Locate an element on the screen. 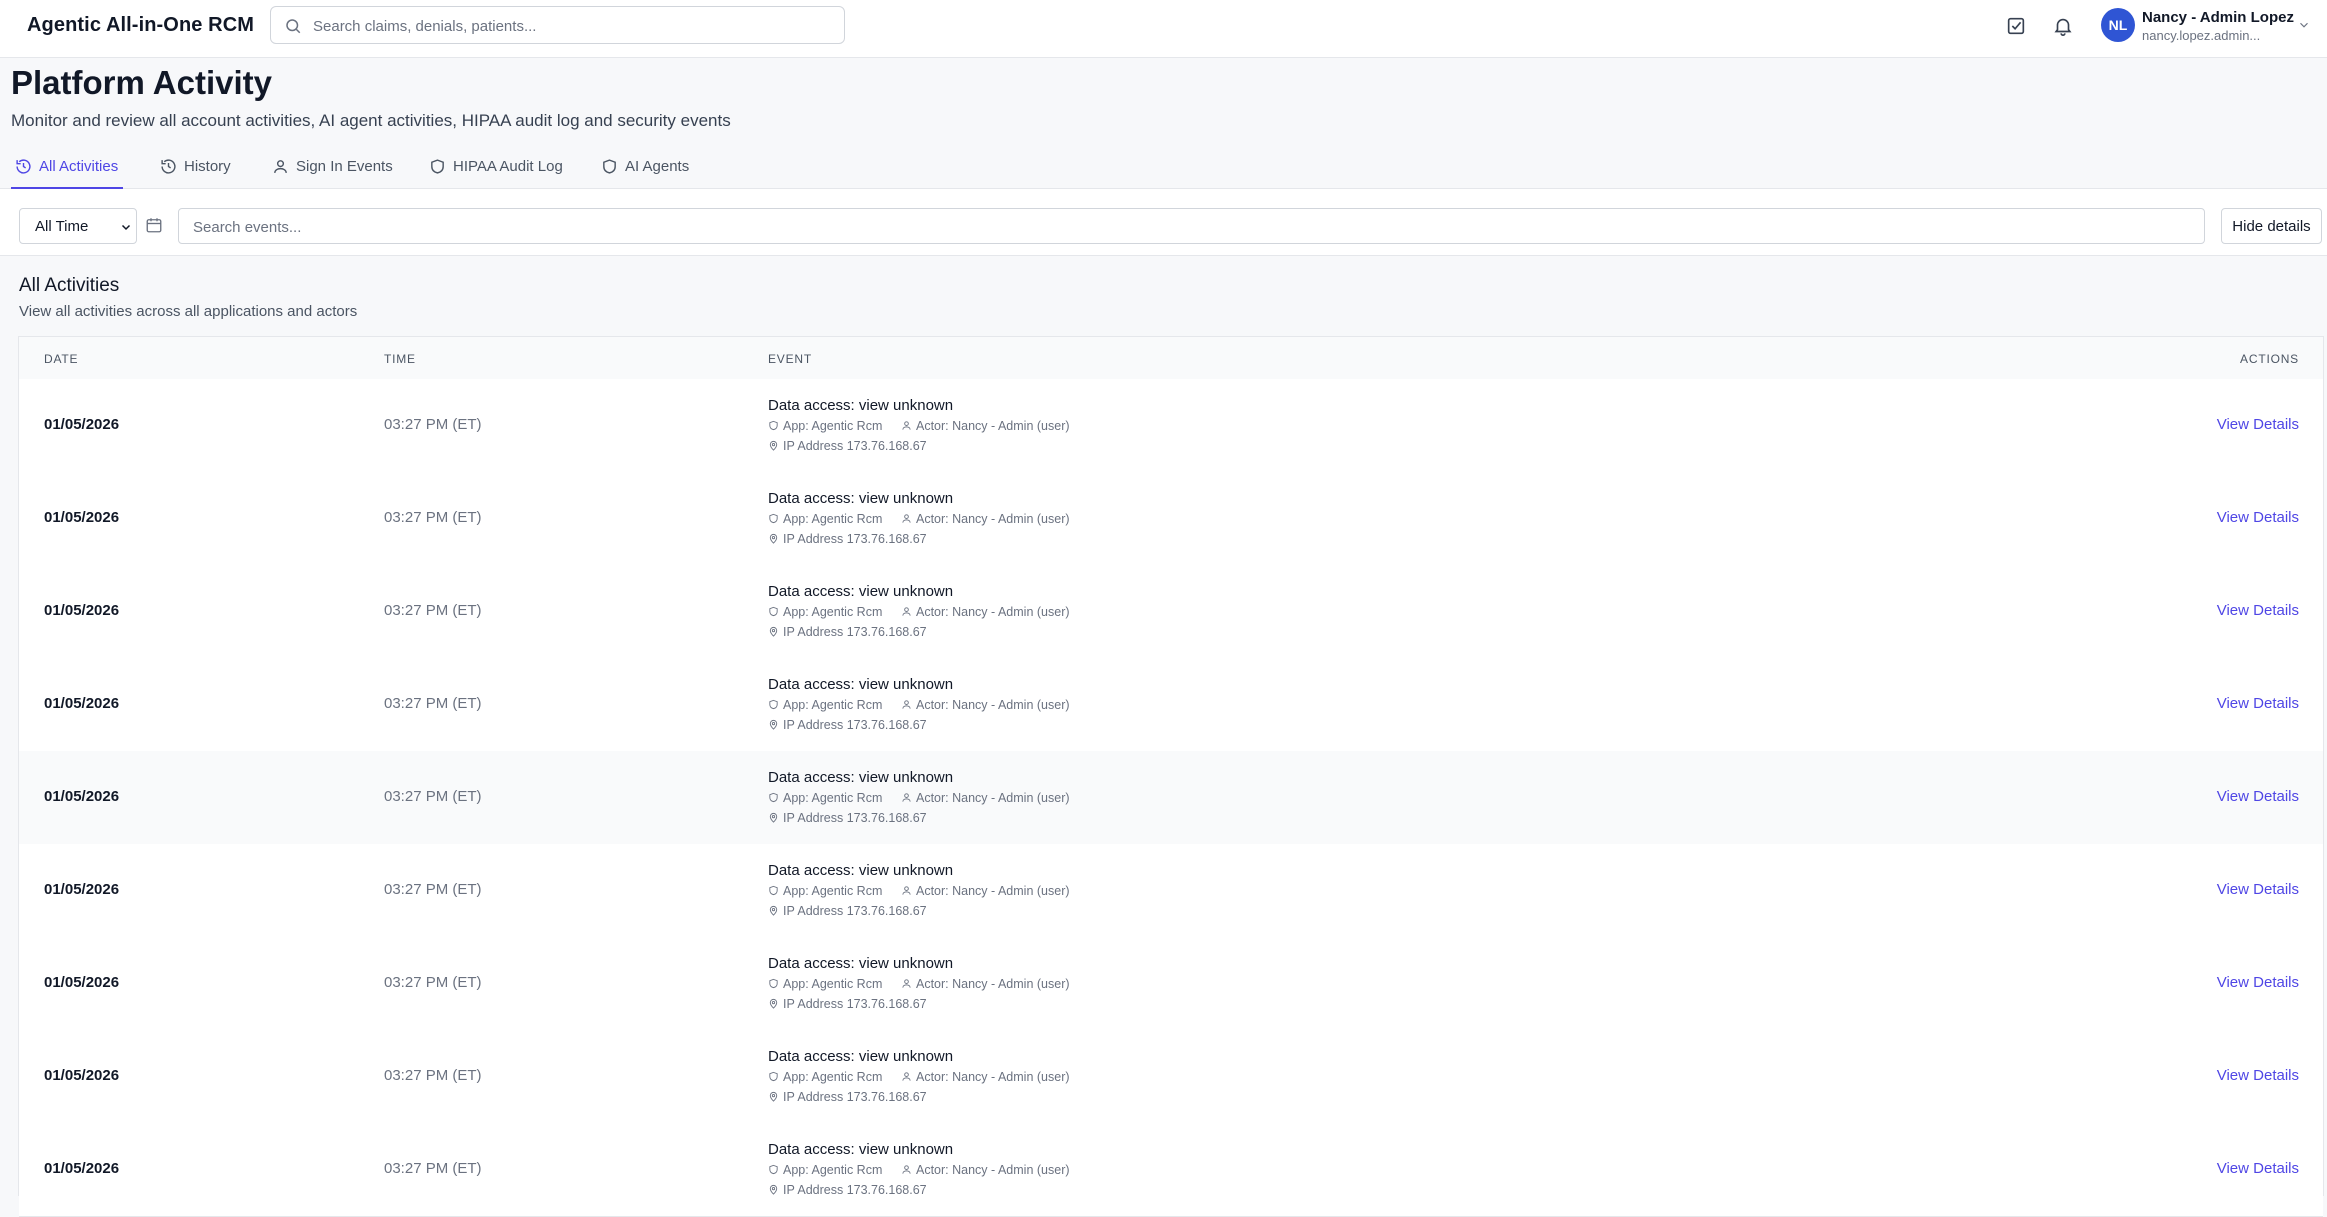 The height and width of the screenshot is (1217, 2327). filter-bar: All Time Hide details is located at coordinates (1163, 222).